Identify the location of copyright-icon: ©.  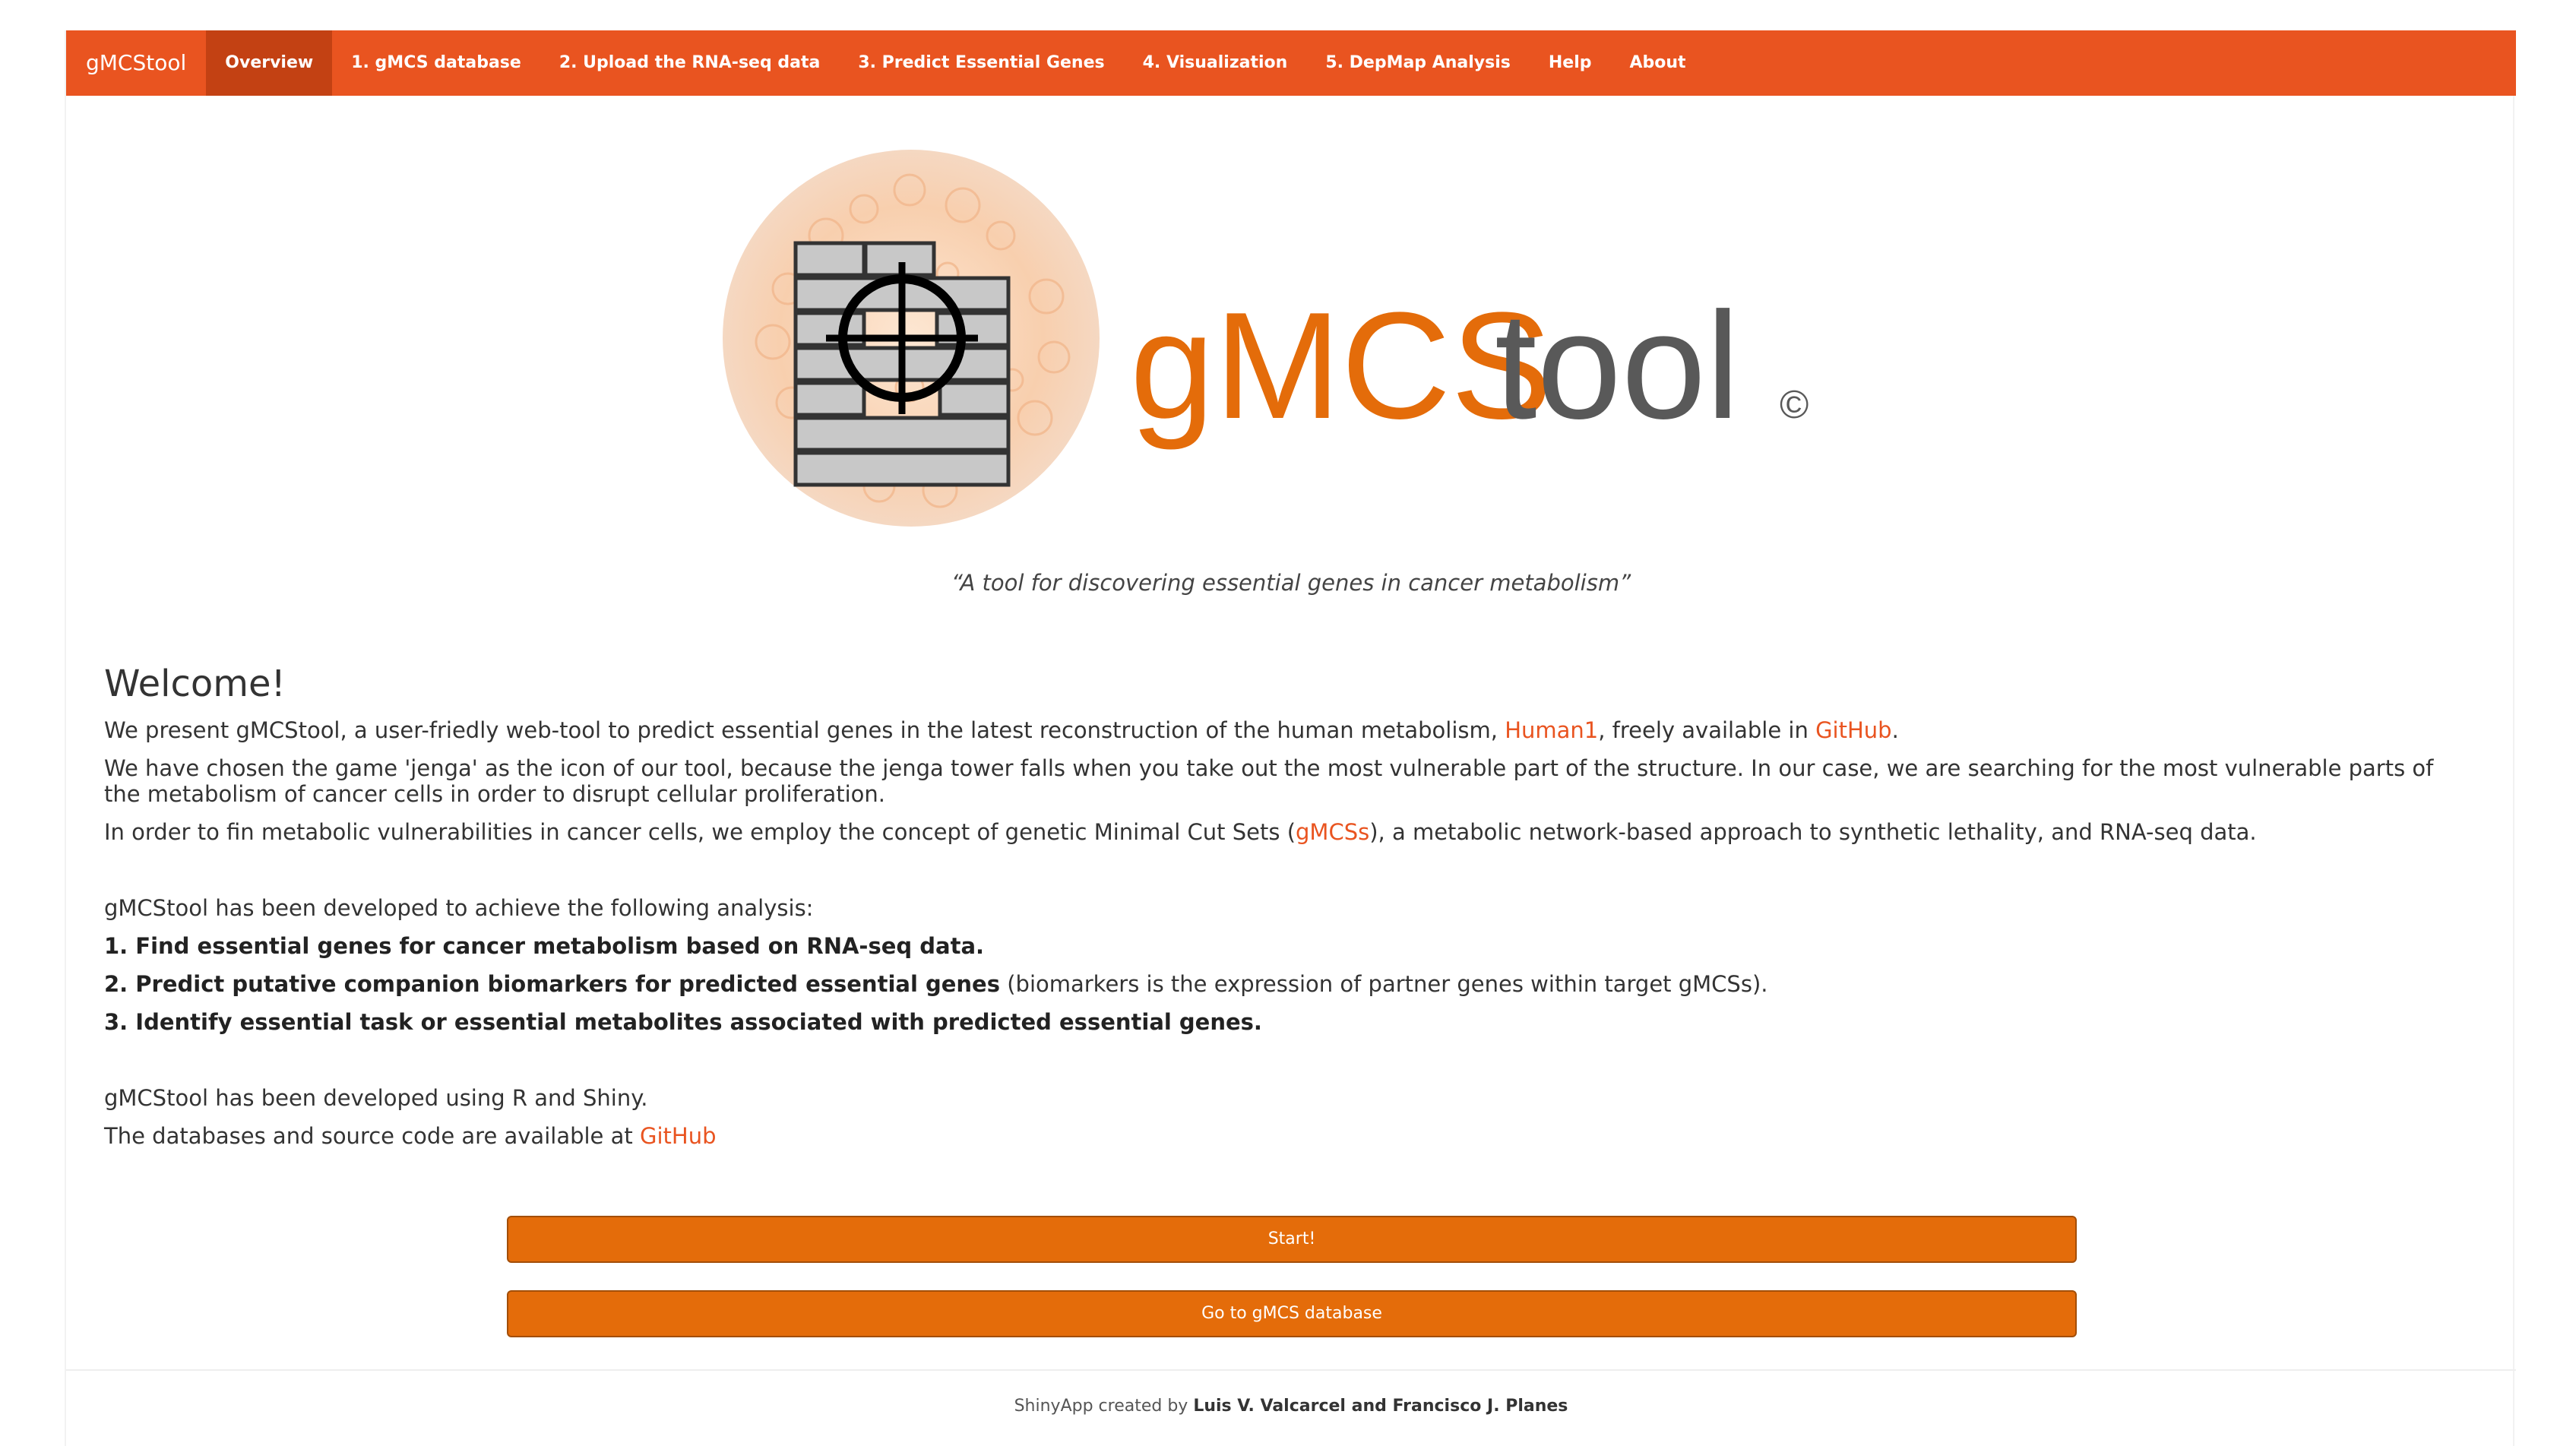
(1794, 405).